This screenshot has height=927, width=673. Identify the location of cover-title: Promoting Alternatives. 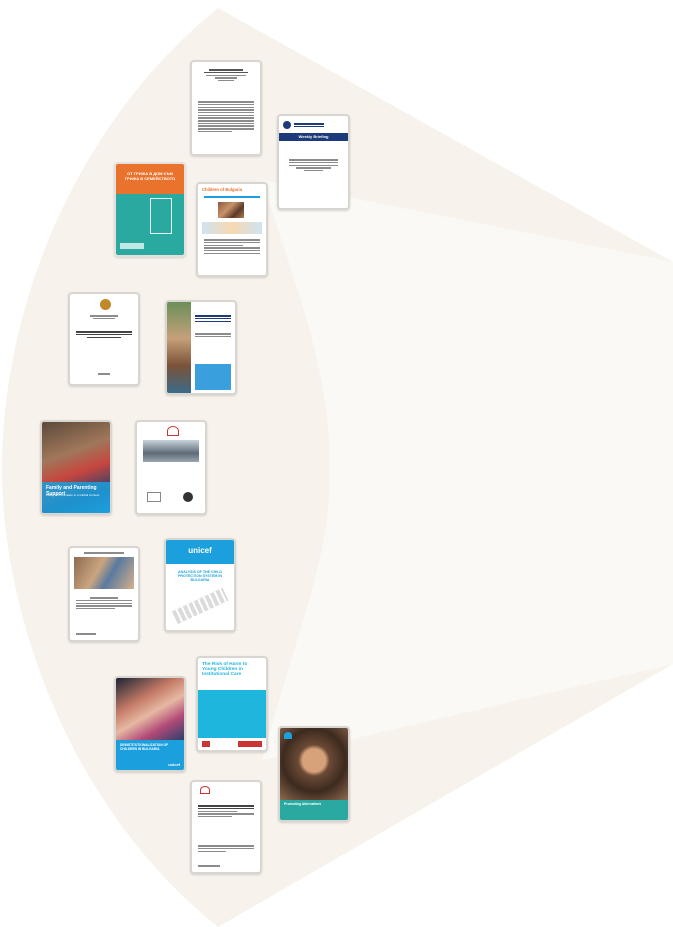
(303, 804).